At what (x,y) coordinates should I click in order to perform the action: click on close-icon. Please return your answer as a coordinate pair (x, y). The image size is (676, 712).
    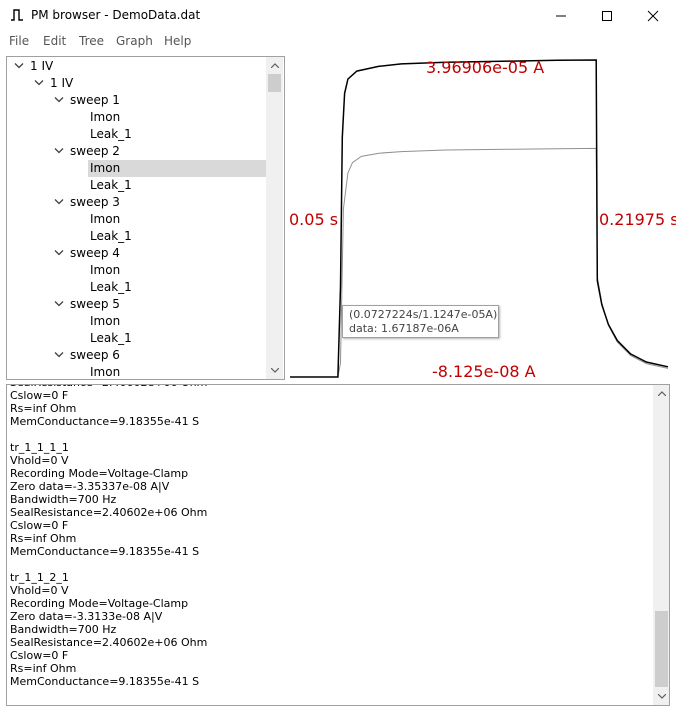
    Looking at the image, I should click on (653, 16).